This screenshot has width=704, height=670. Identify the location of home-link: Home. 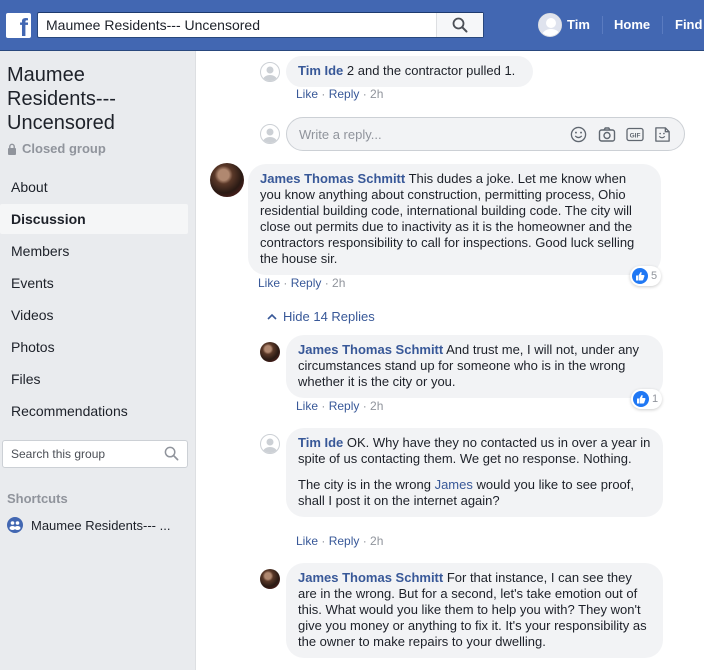
(632, 24).